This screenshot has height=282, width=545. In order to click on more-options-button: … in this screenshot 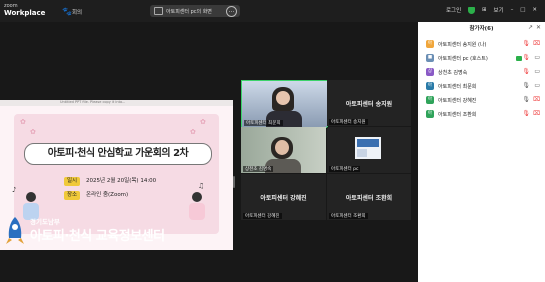, I will do `click(231, 11)`.